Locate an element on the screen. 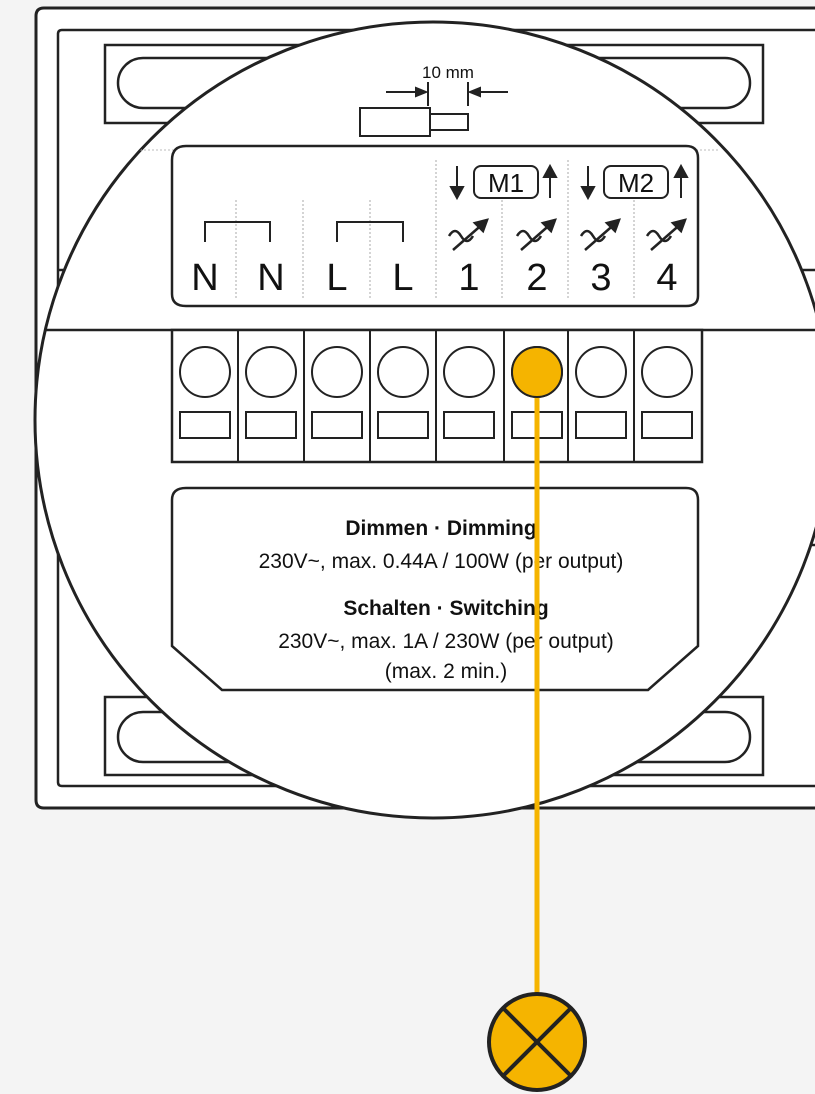 Image resolution: width=815 pixels, height=1094 pixels. terminal-label-7: 3 is located at coordinates (600, 278).